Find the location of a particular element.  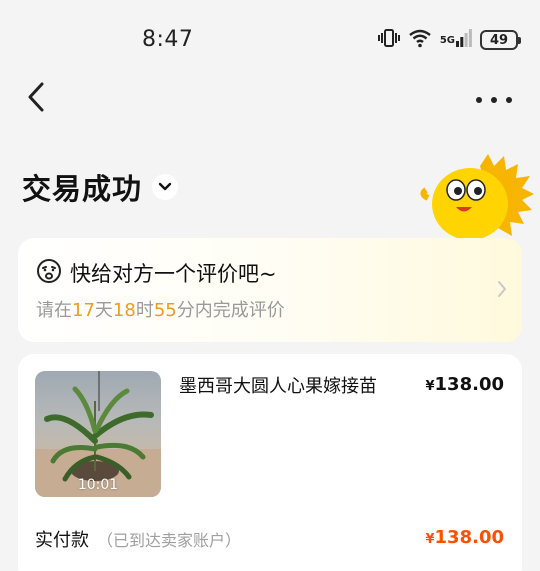

chevron-down-icon is located at coordinates (165, 186).